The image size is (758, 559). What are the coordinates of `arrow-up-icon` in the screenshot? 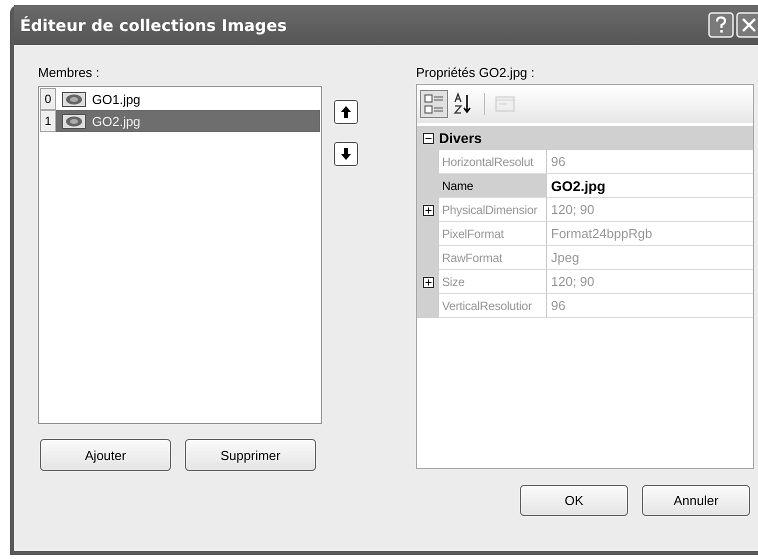 It's located at (346, 112).